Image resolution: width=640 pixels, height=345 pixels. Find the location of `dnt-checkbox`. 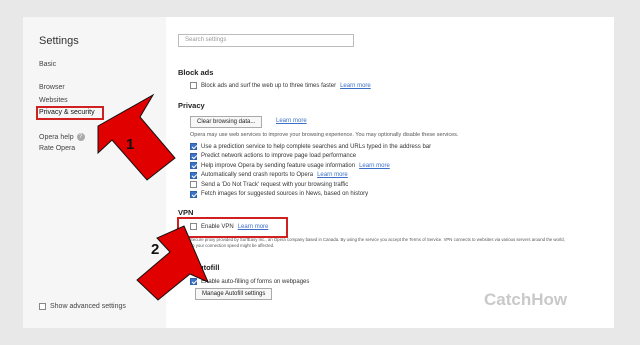

dnt-checkbox is located at coordinates (193, 184).